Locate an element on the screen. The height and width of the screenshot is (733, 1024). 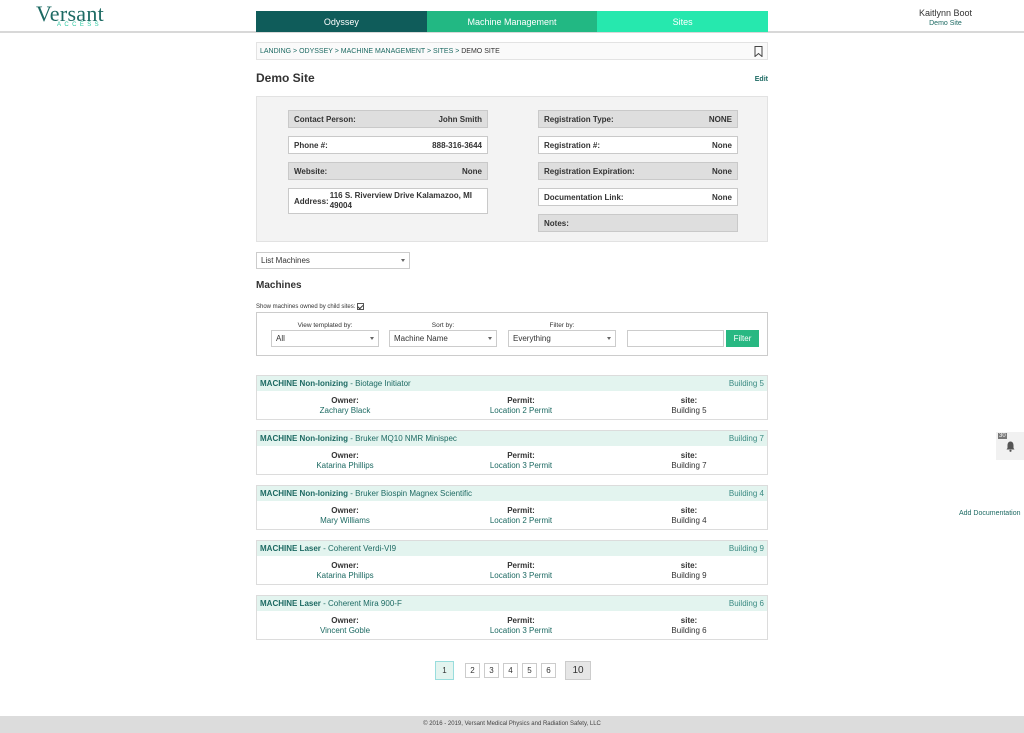
page-4-button: 4 is located at coordinates (510, 670).